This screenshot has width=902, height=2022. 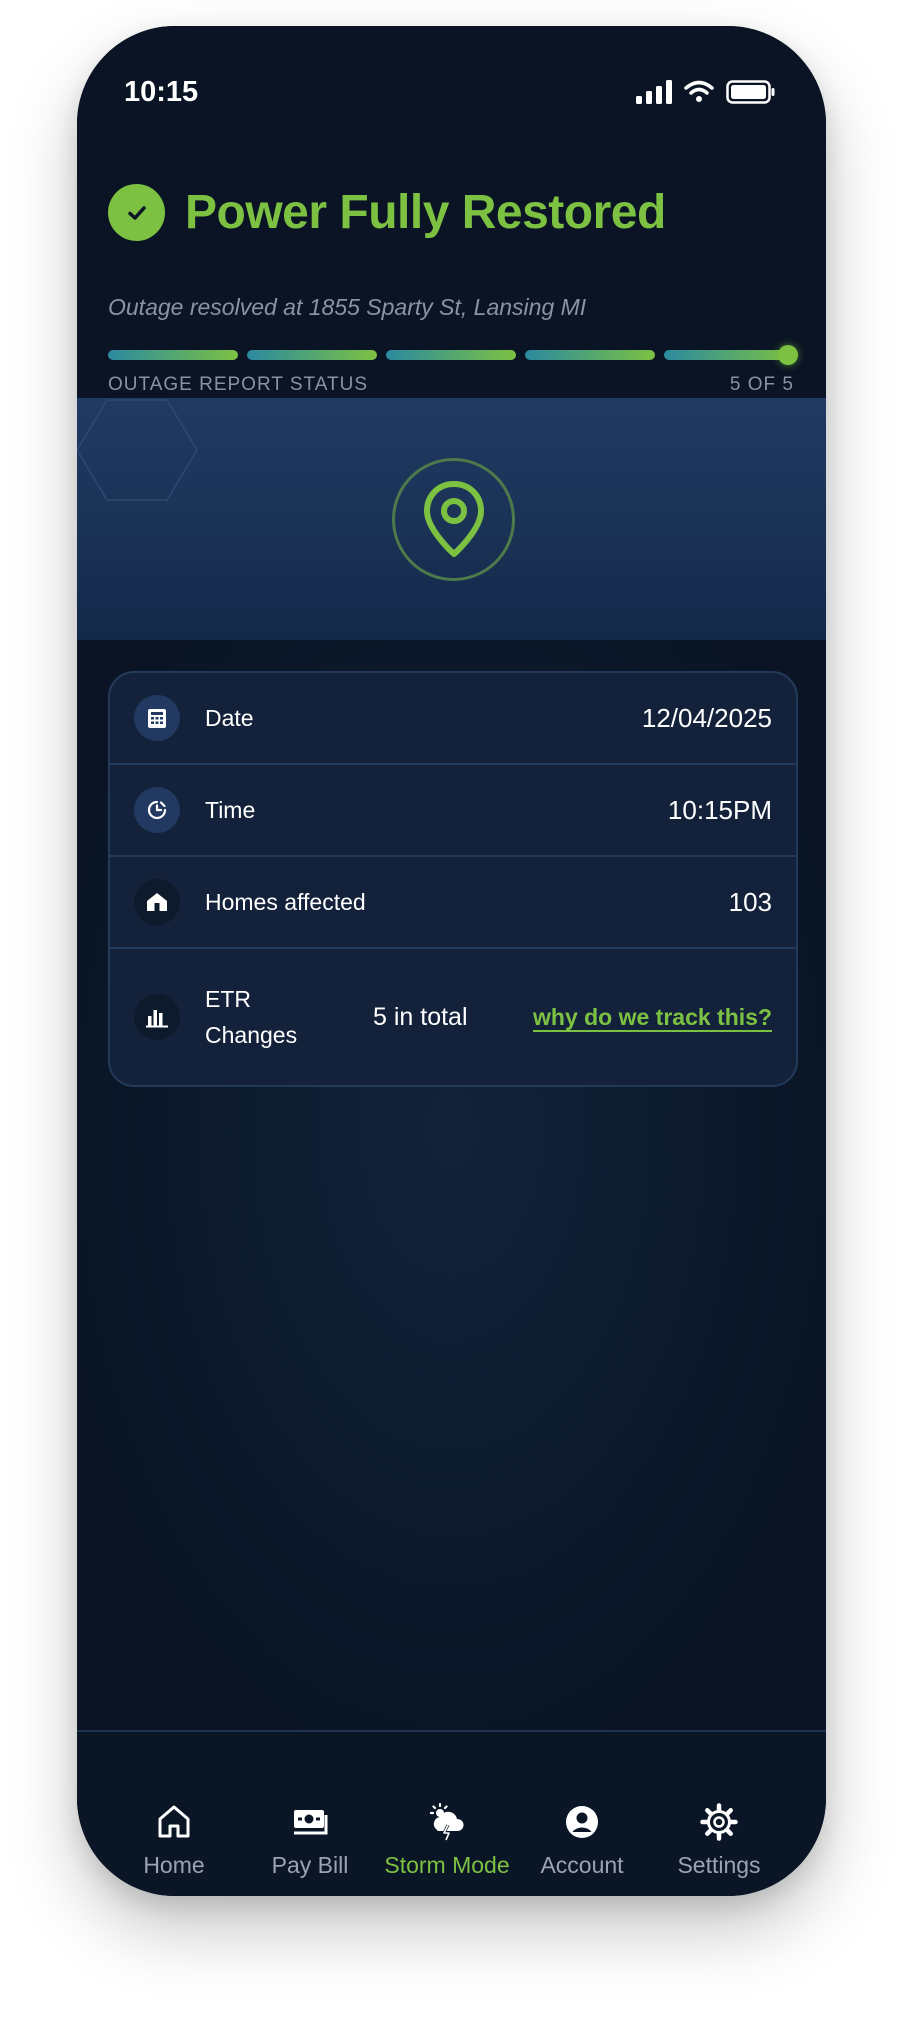 What do you see at coordinates (652, 1017) in the screenshot?
I see `why-track-link: why do we track this?` at bounding box center [652, 1017].